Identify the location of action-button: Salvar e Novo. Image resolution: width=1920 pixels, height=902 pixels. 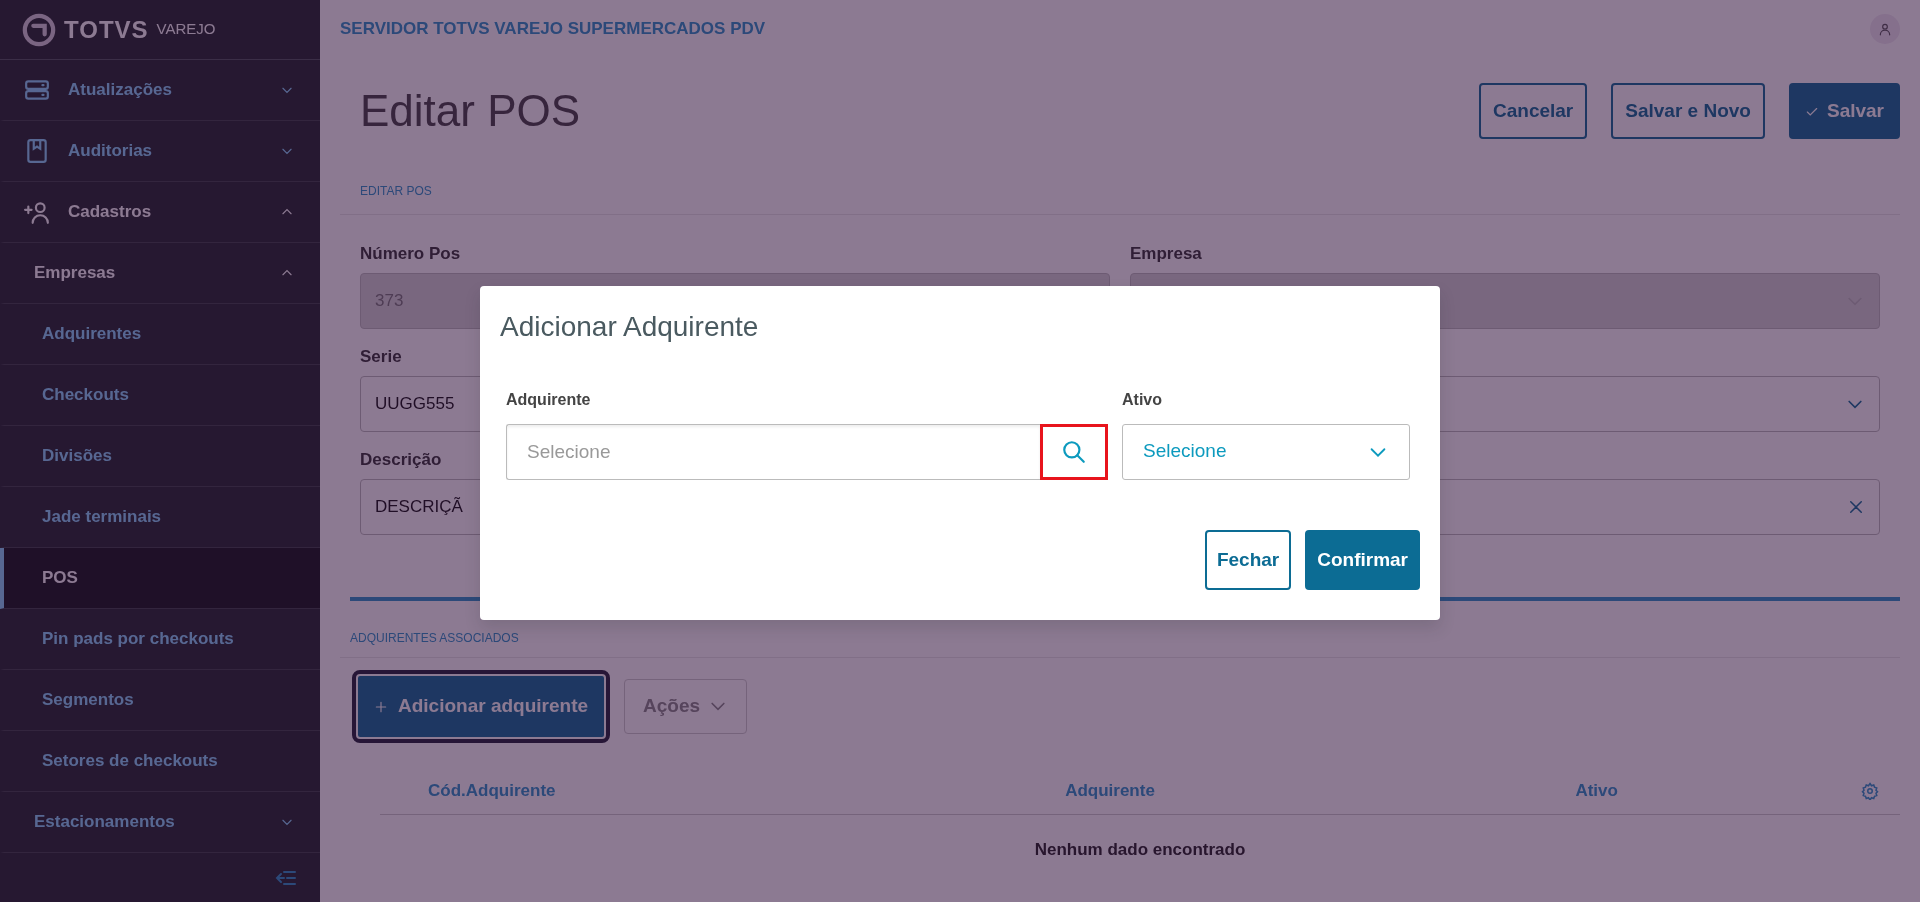
(1688, 111).